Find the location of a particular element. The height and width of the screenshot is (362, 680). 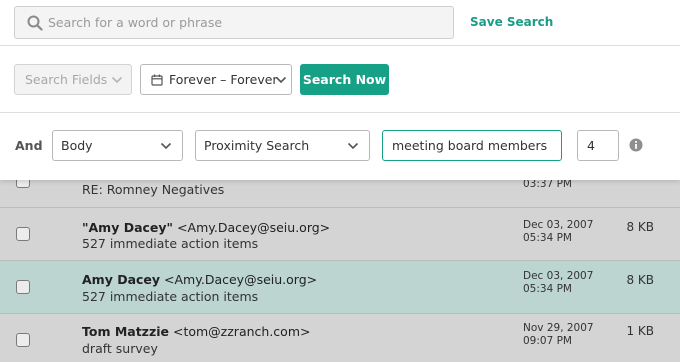

search-mode-select: Proximity Search is located at coordinates (282, 145).